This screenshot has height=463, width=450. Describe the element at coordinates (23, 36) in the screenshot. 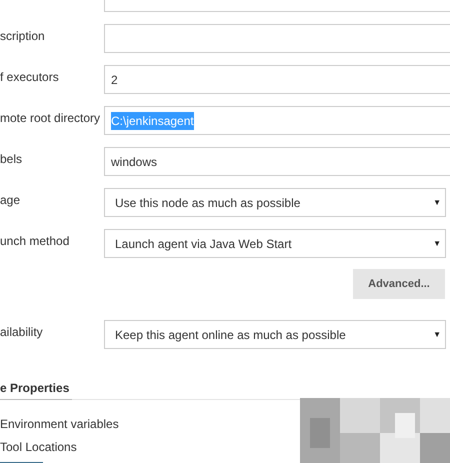

I see `field-label: scription` at that location.